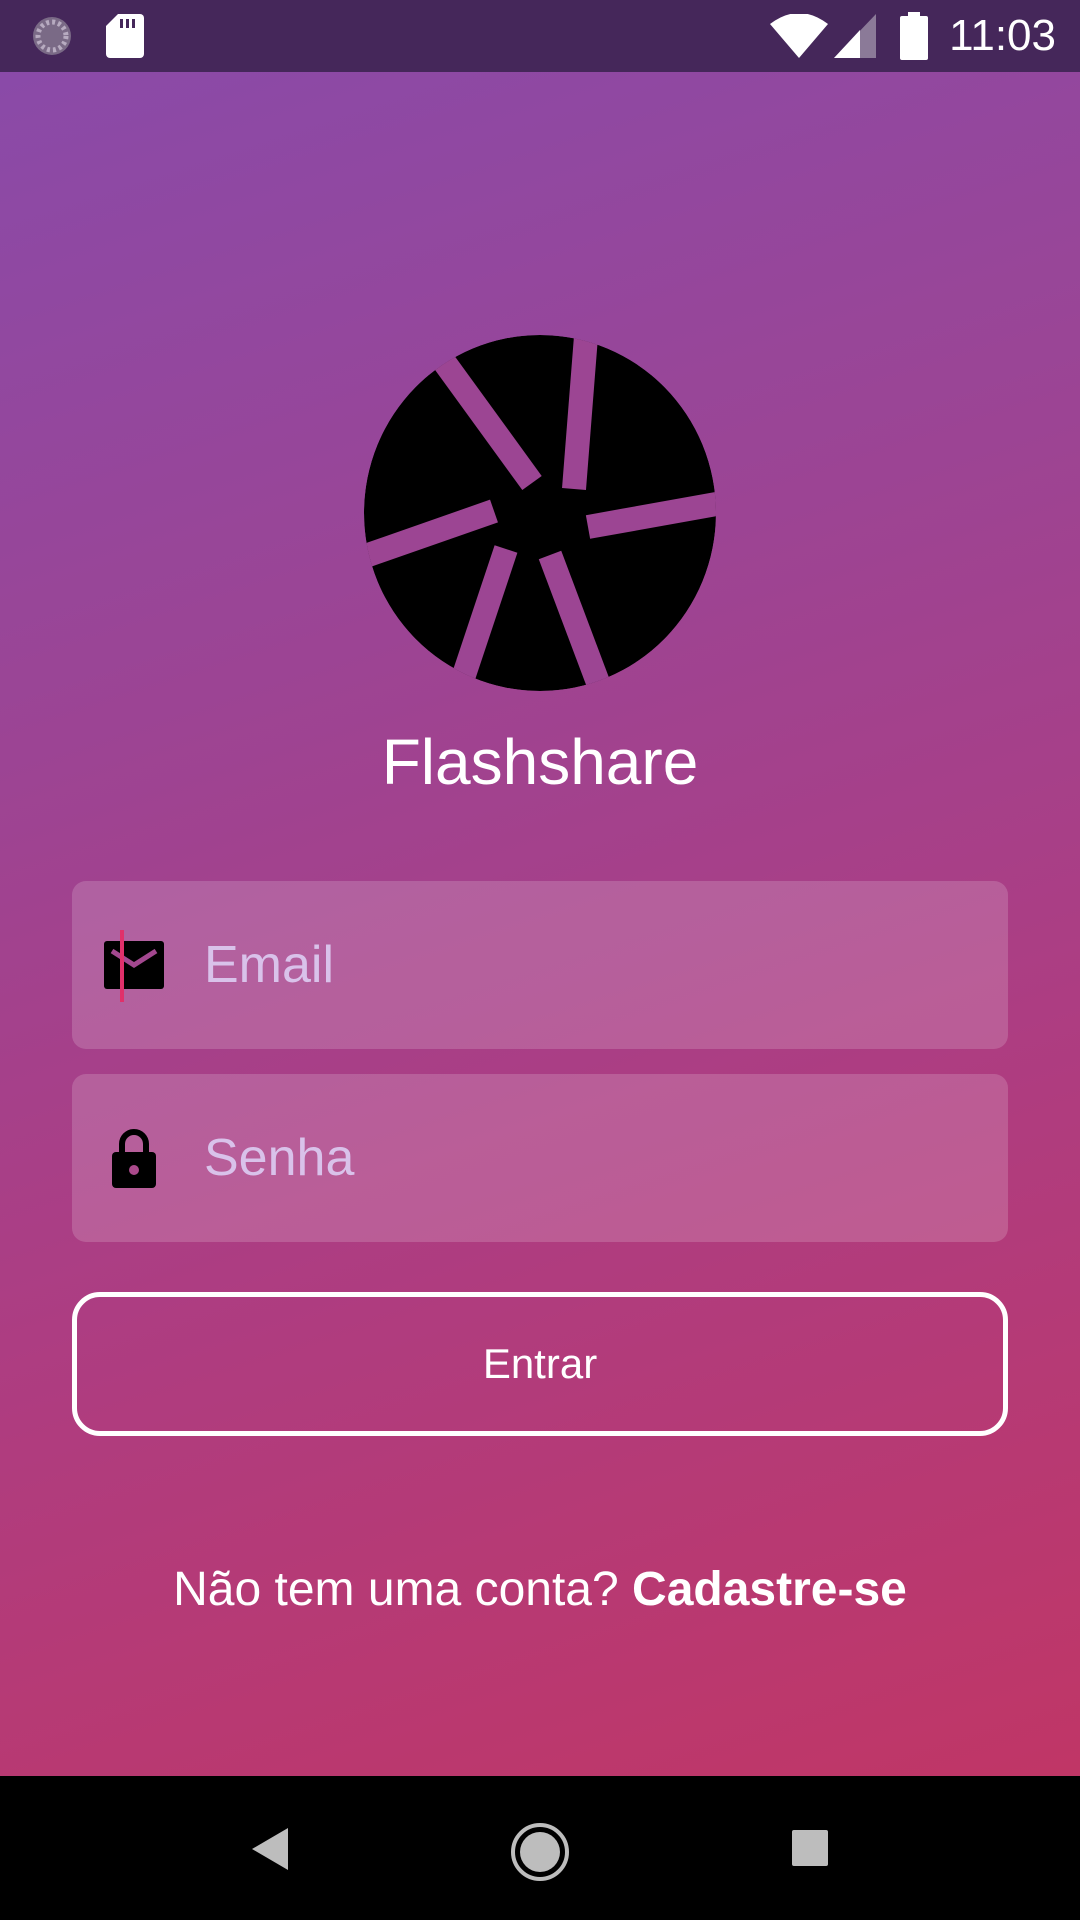  What do you see at coordinates (52, 36) in the screenshot?
I see `loading-icon` at bounding box center [52, 36].